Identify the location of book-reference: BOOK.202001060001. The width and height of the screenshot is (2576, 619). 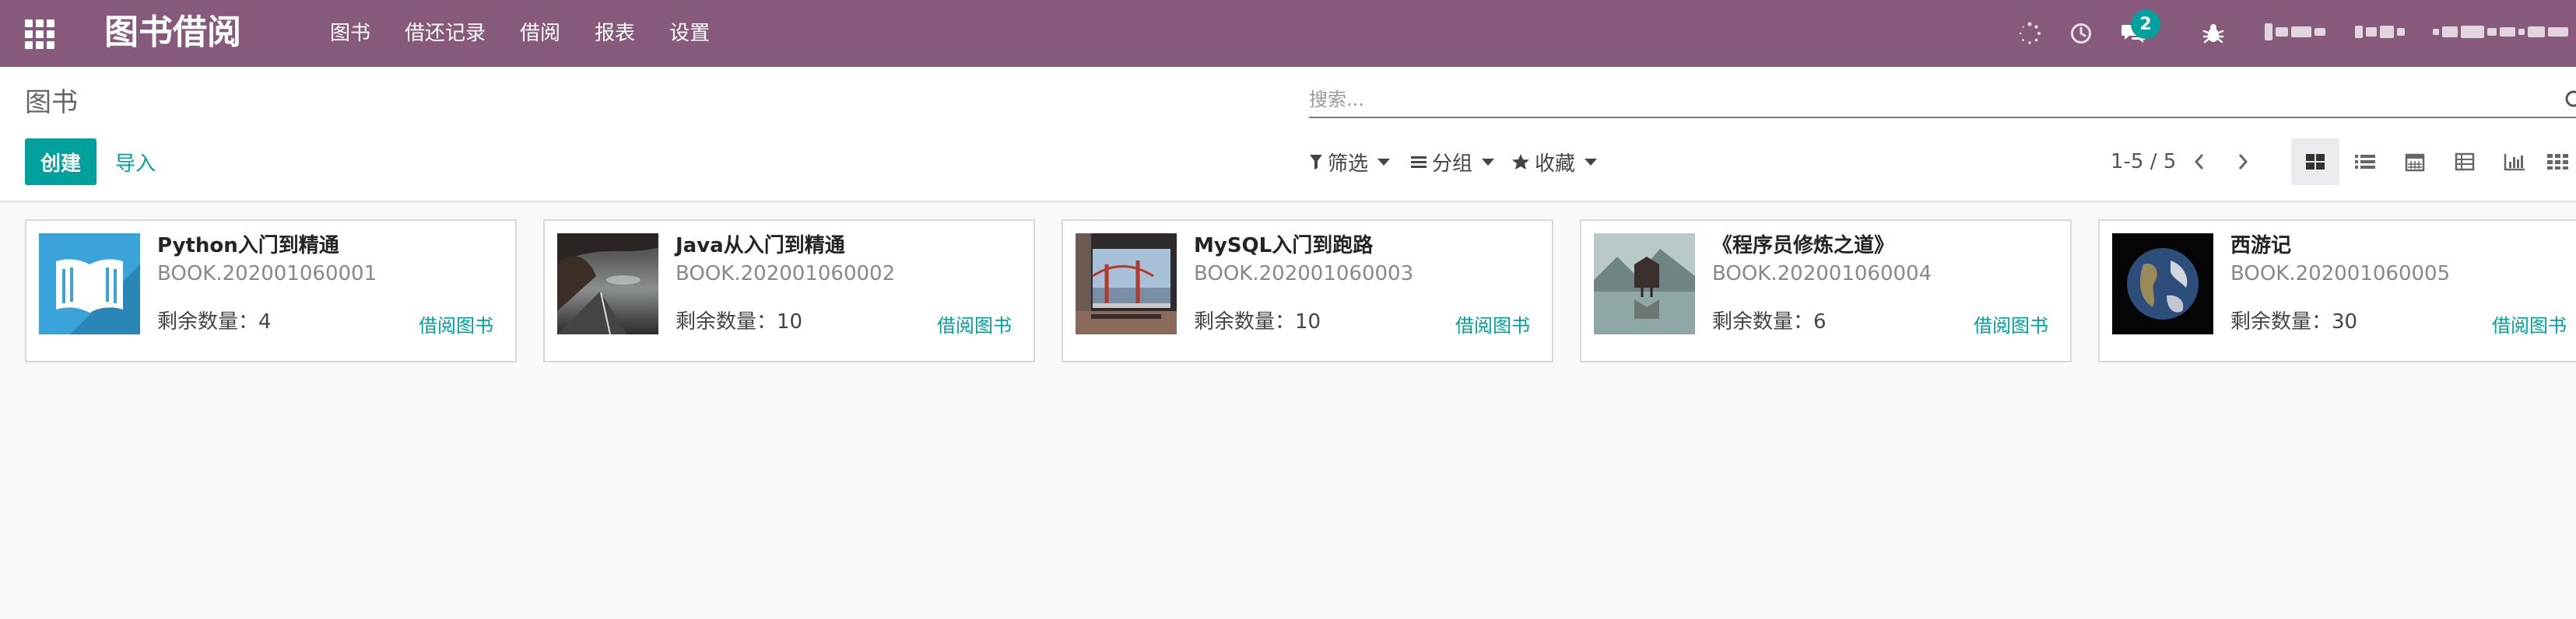
(267, 273).